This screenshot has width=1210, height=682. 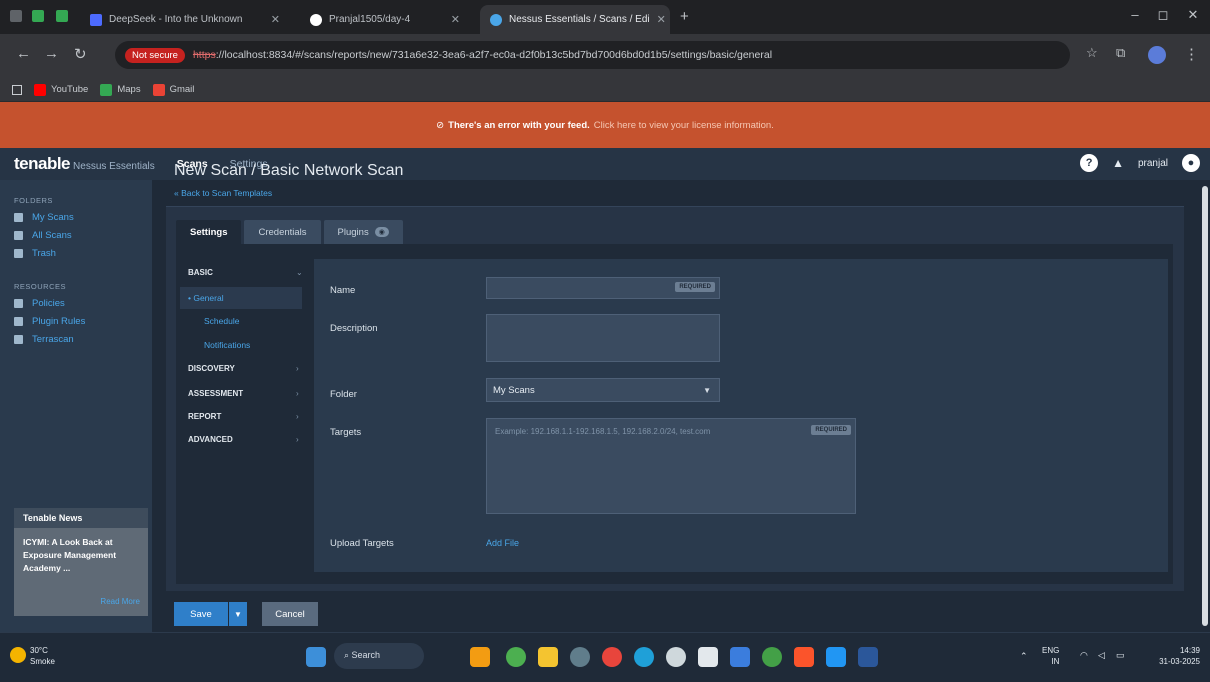 What do you see at coordinates (603, 390) in the screenshot?
I see `folder-select: My Scans ▼` at bounding box center [603, 390].